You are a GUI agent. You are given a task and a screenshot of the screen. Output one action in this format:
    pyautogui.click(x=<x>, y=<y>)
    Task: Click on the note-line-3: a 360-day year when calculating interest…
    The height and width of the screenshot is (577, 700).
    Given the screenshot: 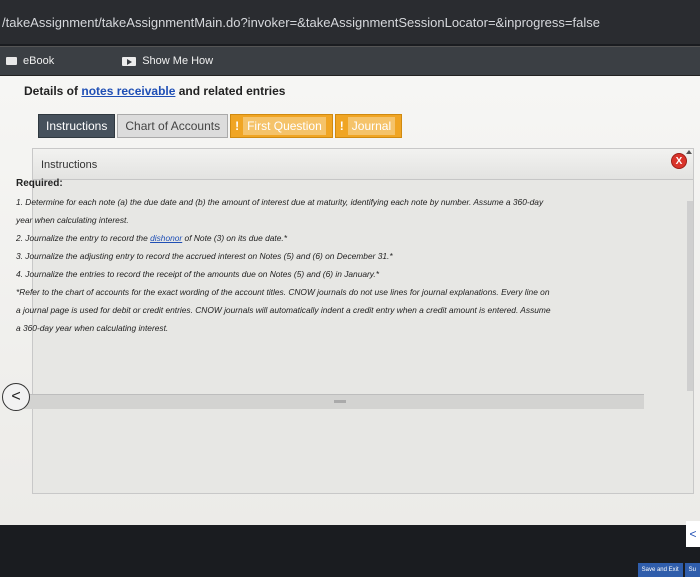 What is the action you would take?
    pyautogui.click(x=311, y=328)
    